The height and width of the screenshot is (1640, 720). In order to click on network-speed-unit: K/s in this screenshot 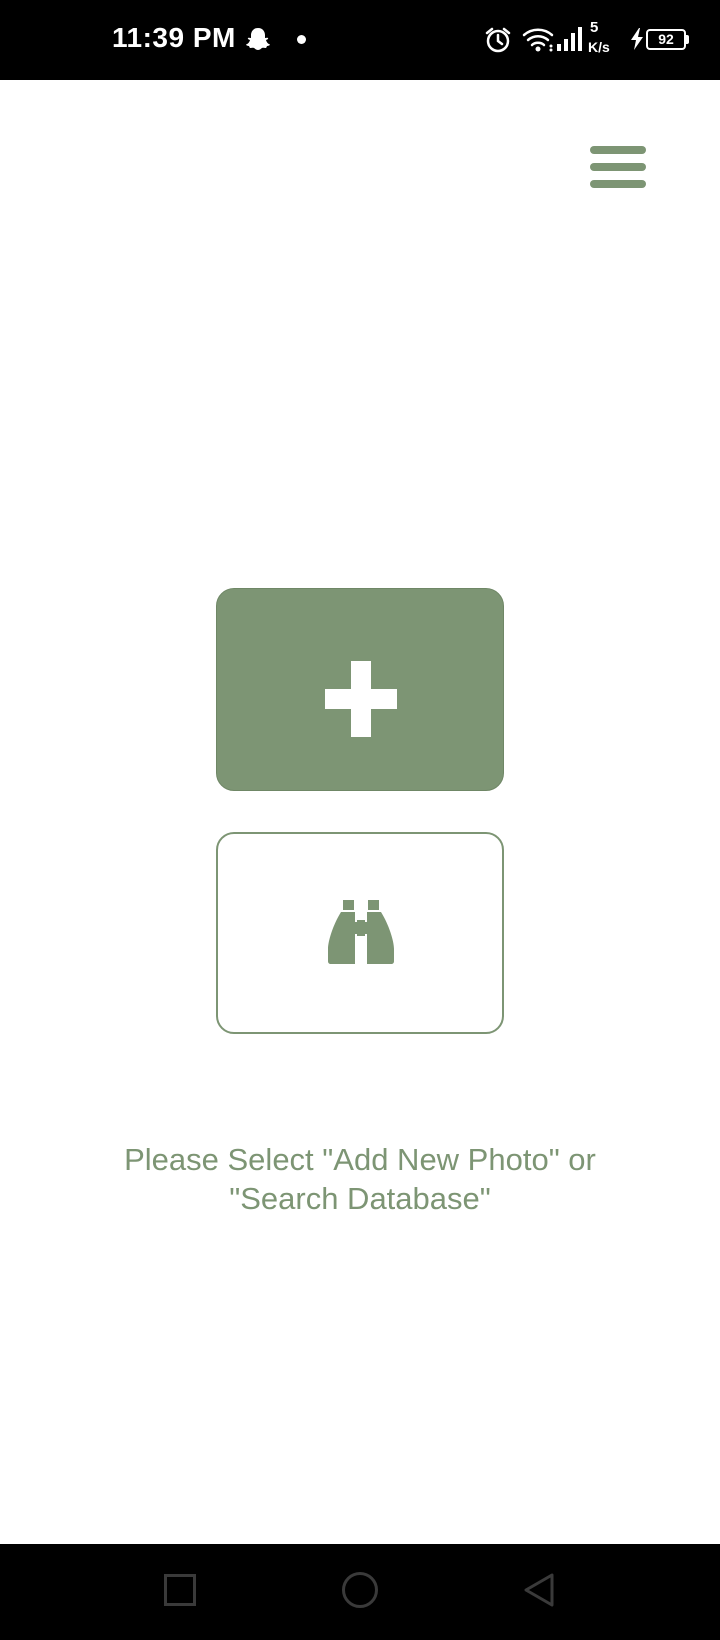, I will do `click(599, 47)`.